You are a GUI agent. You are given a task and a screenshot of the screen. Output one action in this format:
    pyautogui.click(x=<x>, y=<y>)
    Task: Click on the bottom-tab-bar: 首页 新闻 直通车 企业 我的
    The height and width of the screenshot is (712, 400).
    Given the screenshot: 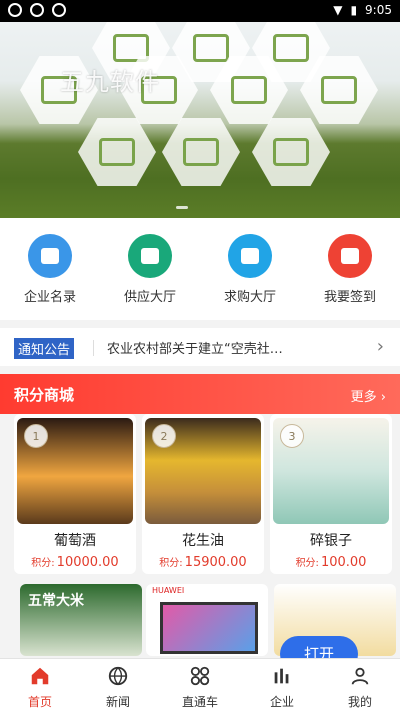 What is the action you would take?
    pyautogui.click(x=200, y=685)
    